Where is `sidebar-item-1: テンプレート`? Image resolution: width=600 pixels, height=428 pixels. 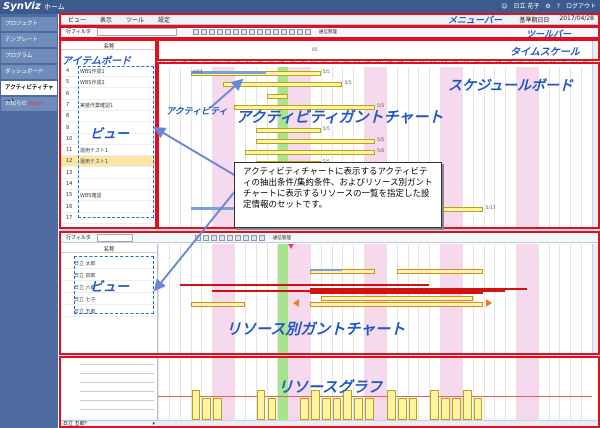 sidebar-item-1: テンプレート is located at coordinates (29, 40).